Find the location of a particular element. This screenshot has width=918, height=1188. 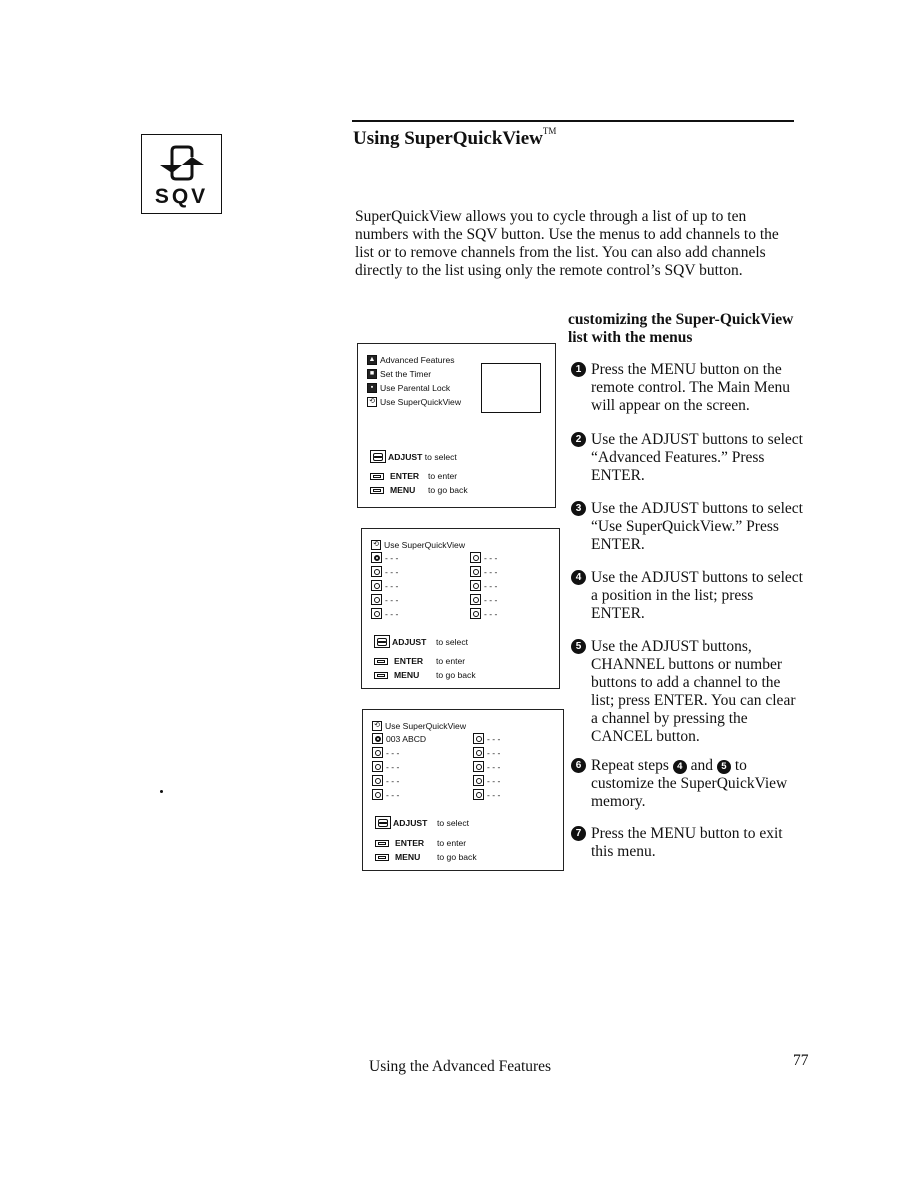

adjust-icon is located at coordinates (382, 641).